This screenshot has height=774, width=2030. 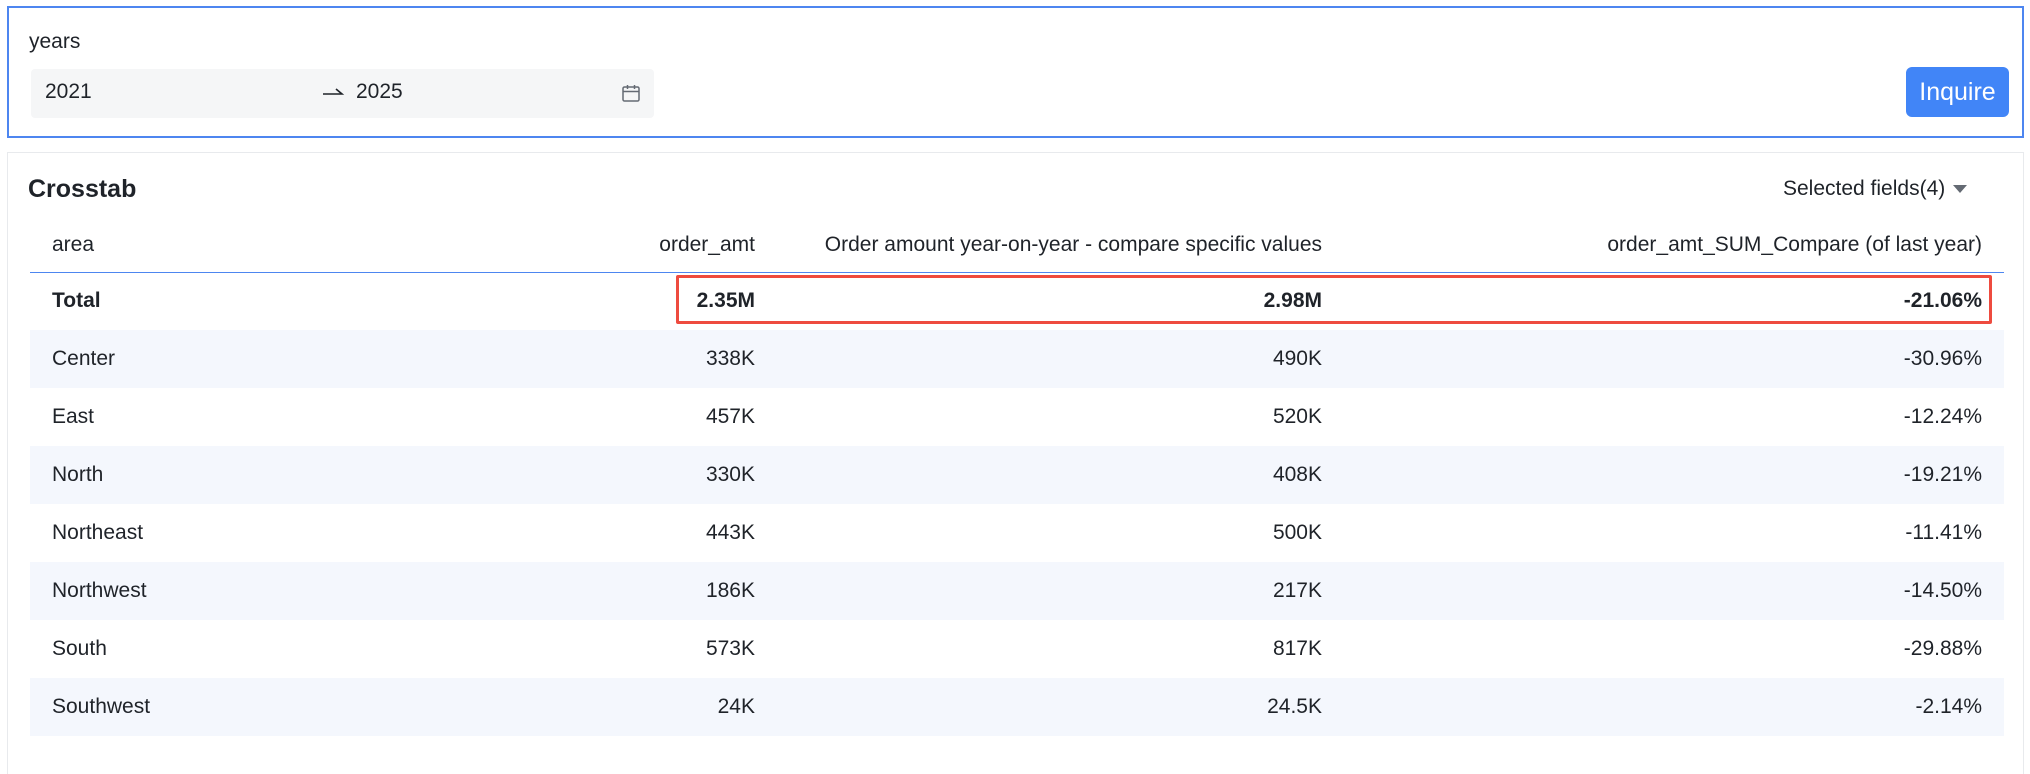 I want to click on caret-down-icon, so click(x=1960, y=189).